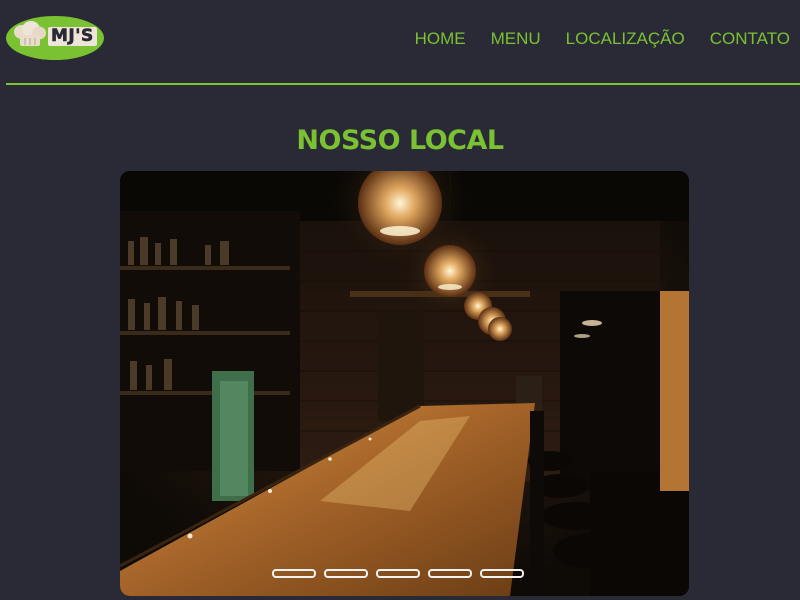 This screenshot has height=600, width=800. I want to click on chef-hat-icon, so click(30, 33).